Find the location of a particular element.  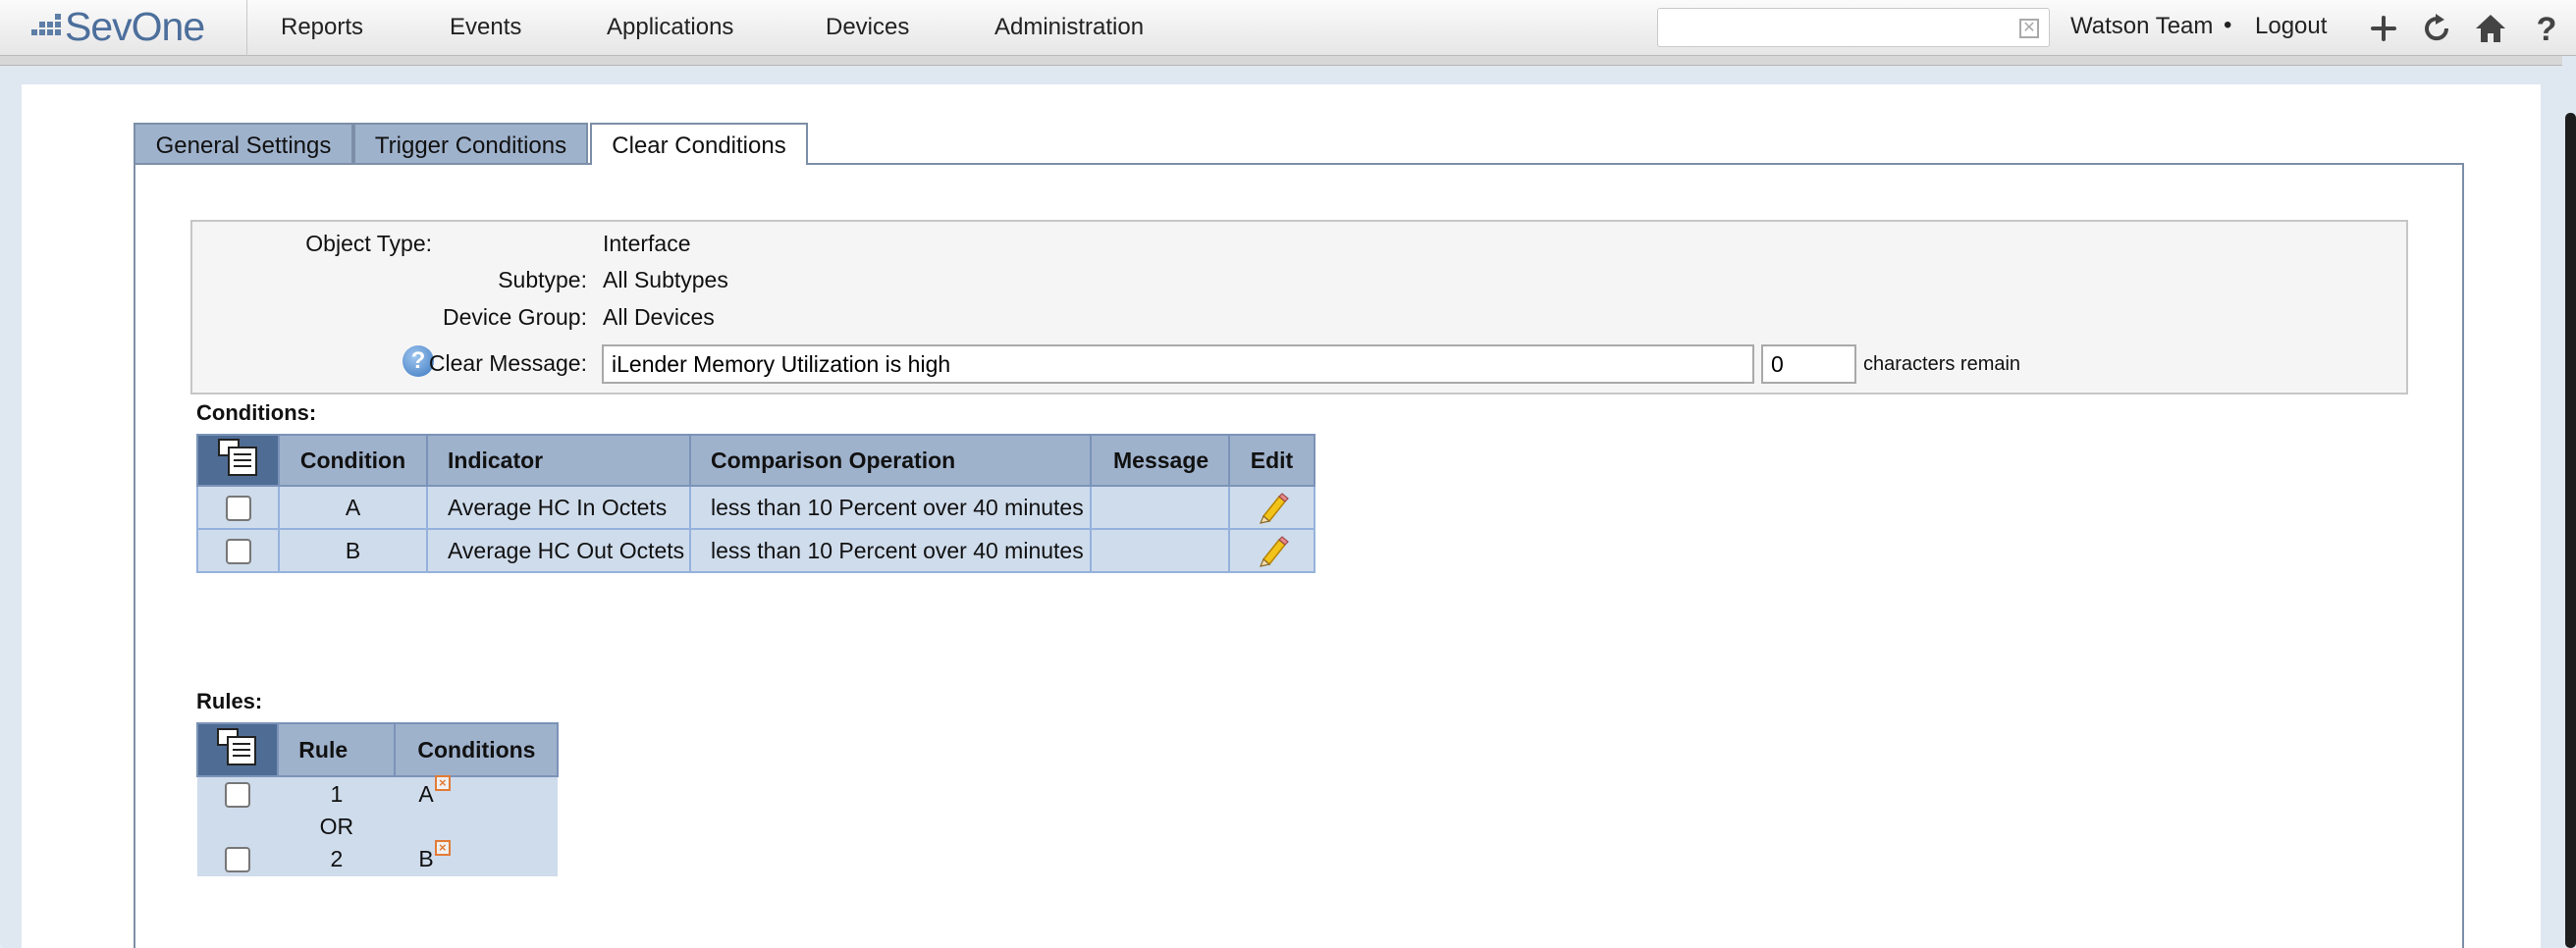

conditions-title: Conditions: is located at coordinates (256, 412).